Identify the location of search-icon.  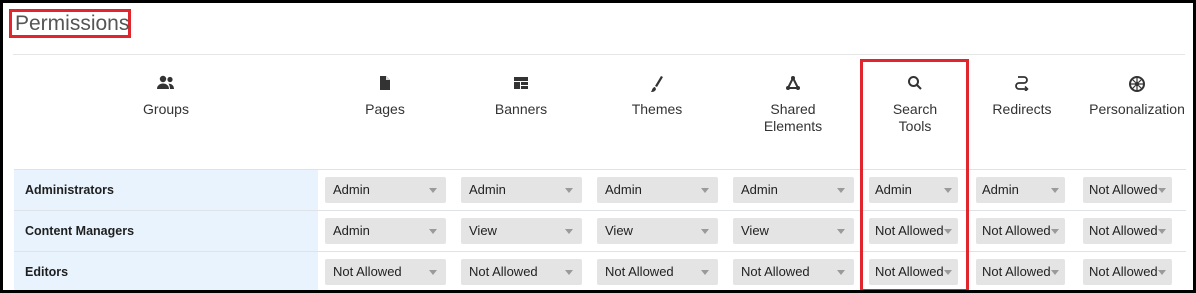
(915, 88).